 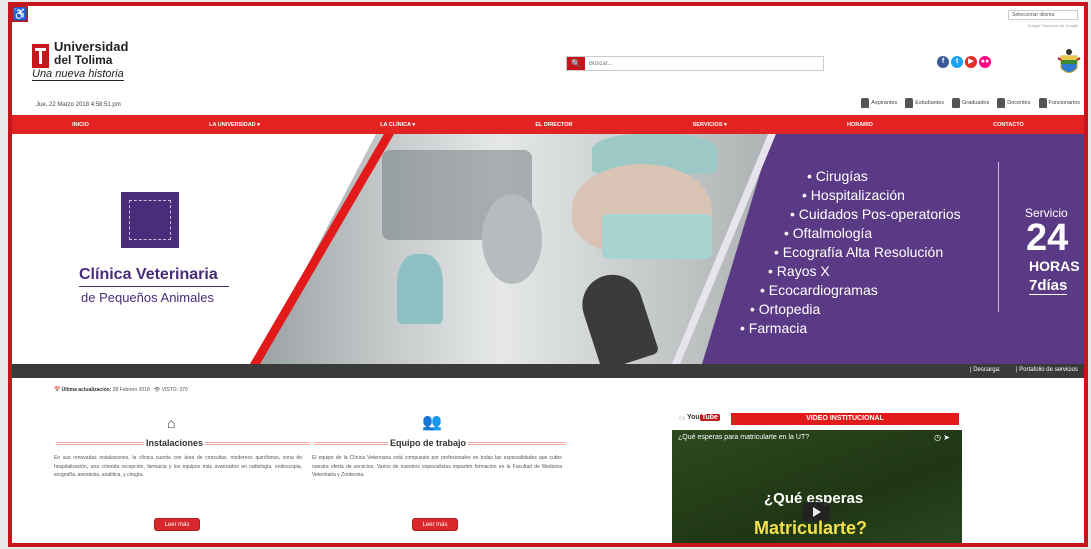 What do you see at coordinates (91, 46) in the screenshot?
I see `logo-line1: Universidad` at bounding box center [91, 46].